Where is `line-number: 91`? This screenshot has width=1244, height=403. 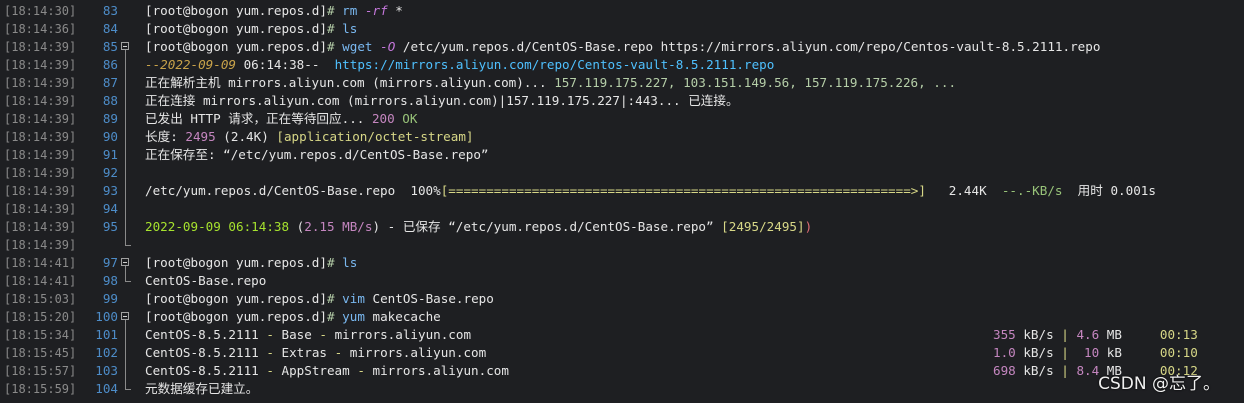
line-number: 91 is located at coordinates (110, 154).